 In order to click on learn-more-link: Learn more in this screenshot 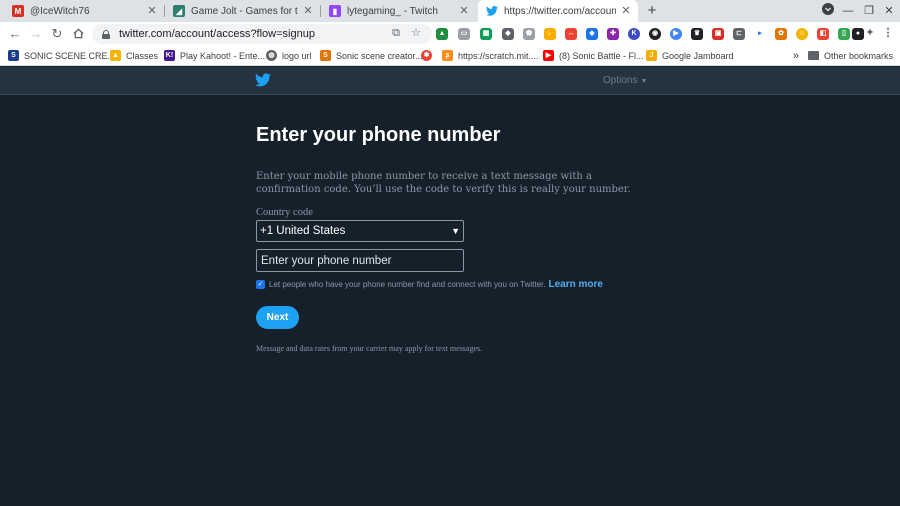, I will do `click(575, 284)`.